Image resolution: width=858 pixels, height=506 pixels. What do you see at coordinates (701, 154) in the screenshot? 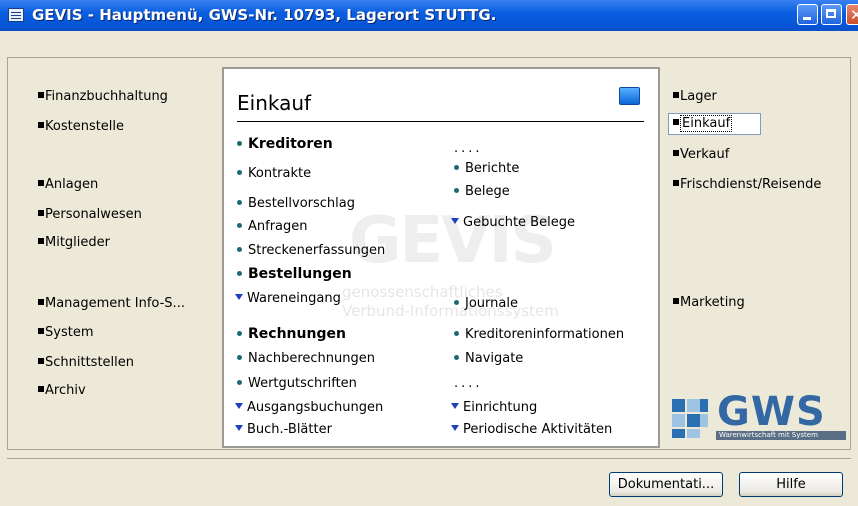
I see `menu-item-verkauf: Verkauf` at bounding box center [701, 154].